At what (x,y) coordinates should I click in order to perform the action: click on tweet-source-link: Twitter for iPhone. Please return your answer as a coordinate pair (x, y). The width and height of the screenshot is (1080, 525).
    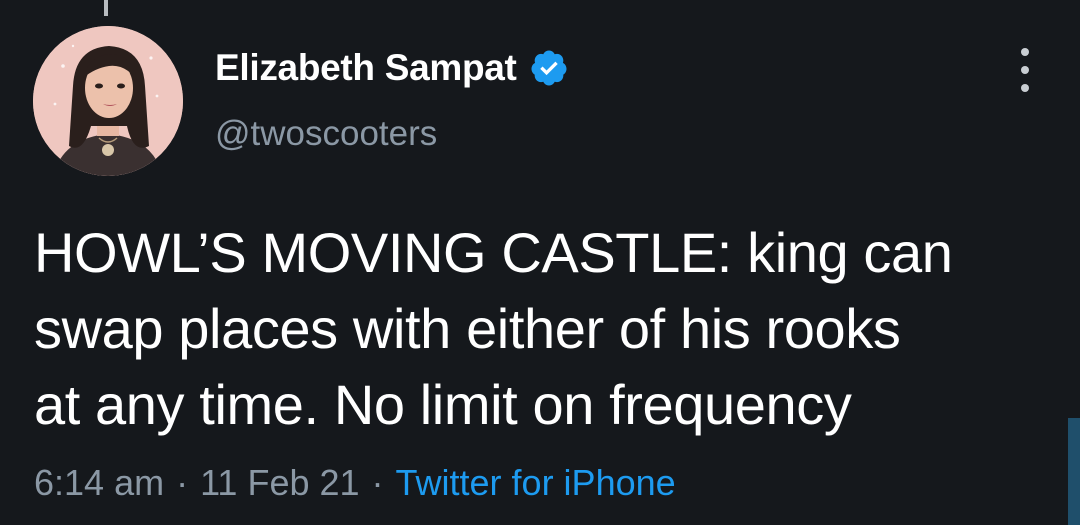
    Looking at the image, I should click on (536, 482).